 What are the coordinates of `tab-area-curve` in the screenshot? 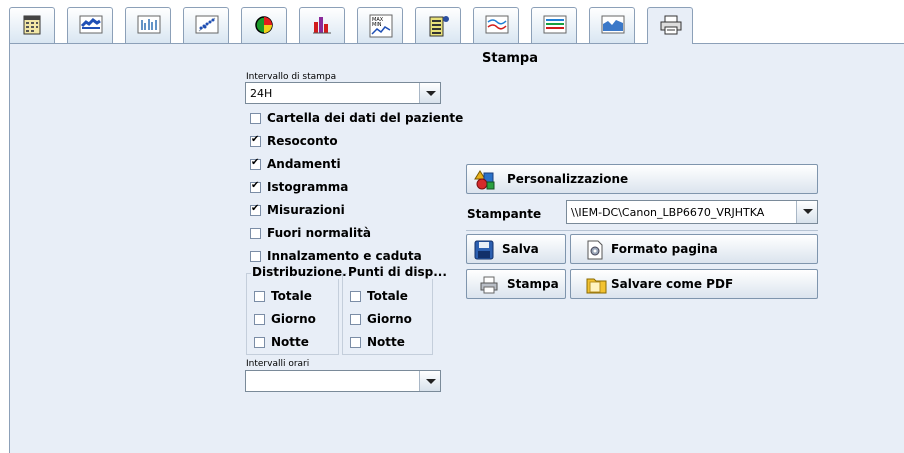 It's located at (612, 25).